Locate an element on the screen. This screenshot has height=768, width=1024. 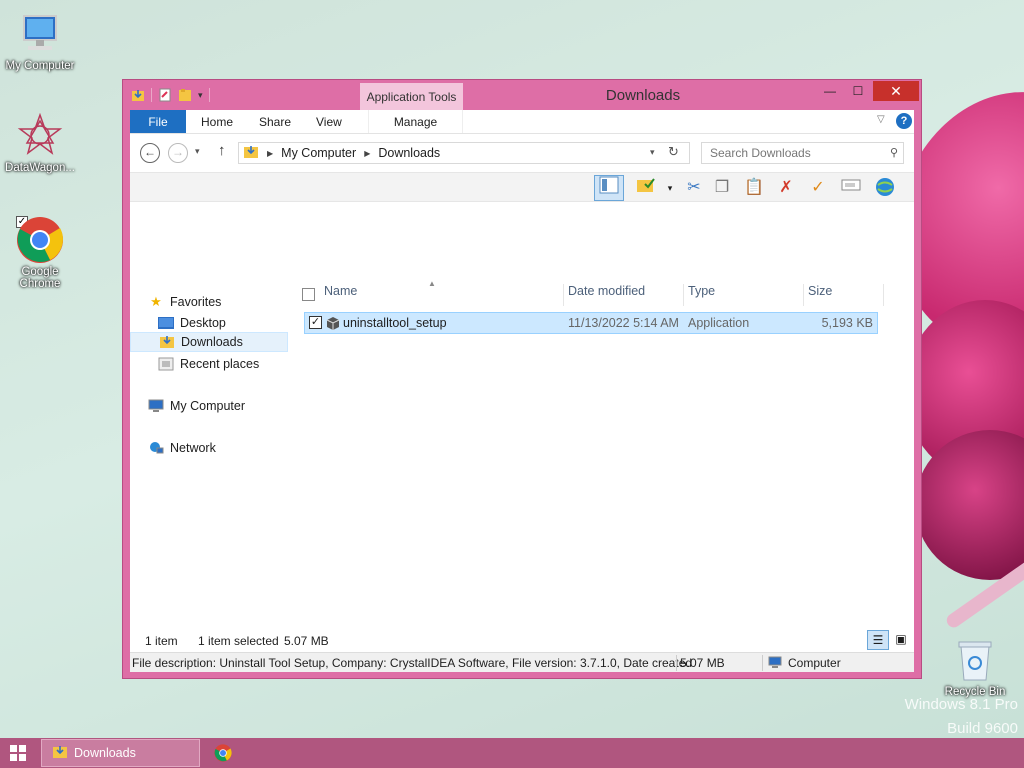
new-folder-icon is located at coordinates (185, 95).